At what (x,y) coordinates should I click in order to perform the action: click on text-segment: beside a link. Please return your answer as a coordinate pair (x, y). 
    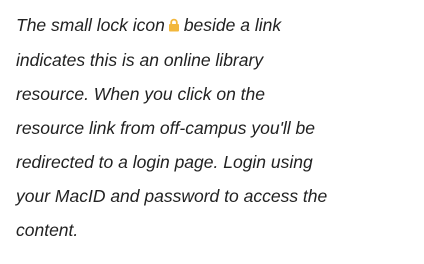
    Looking at the image, I should click on (232, 25).